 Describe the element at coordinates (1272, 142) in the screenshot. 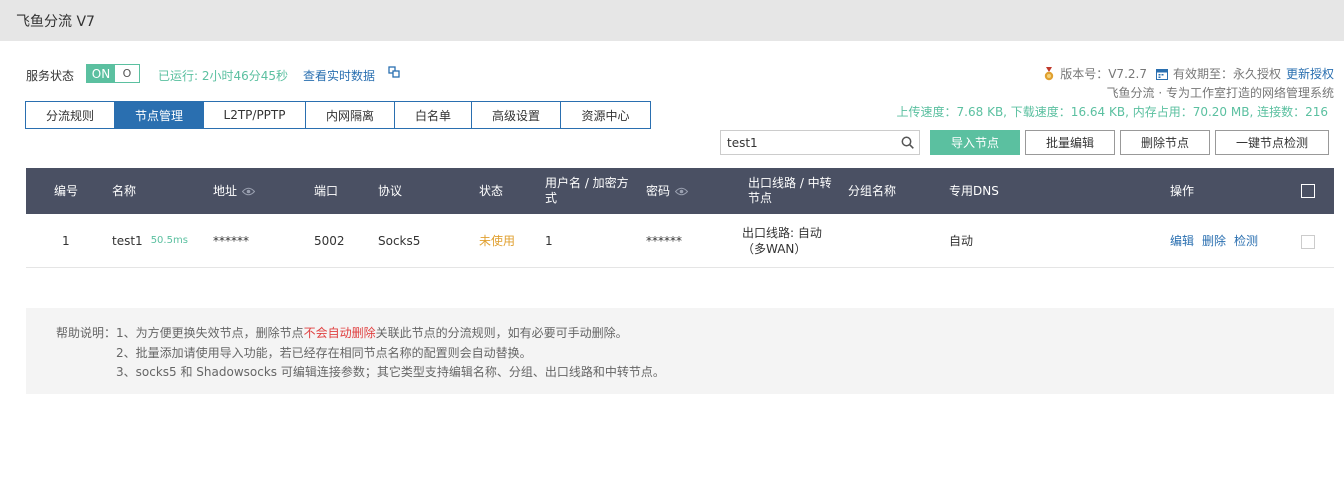

I see `check-all-nodes-button: 一键节点检测` at that location.